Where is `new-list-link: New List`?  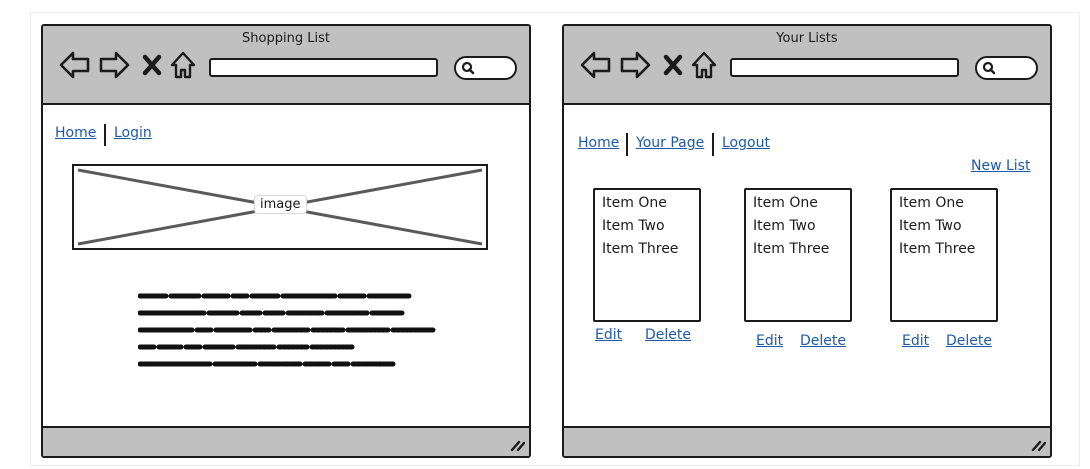 new-list-link: New List is located at coordinates (1000, 166).